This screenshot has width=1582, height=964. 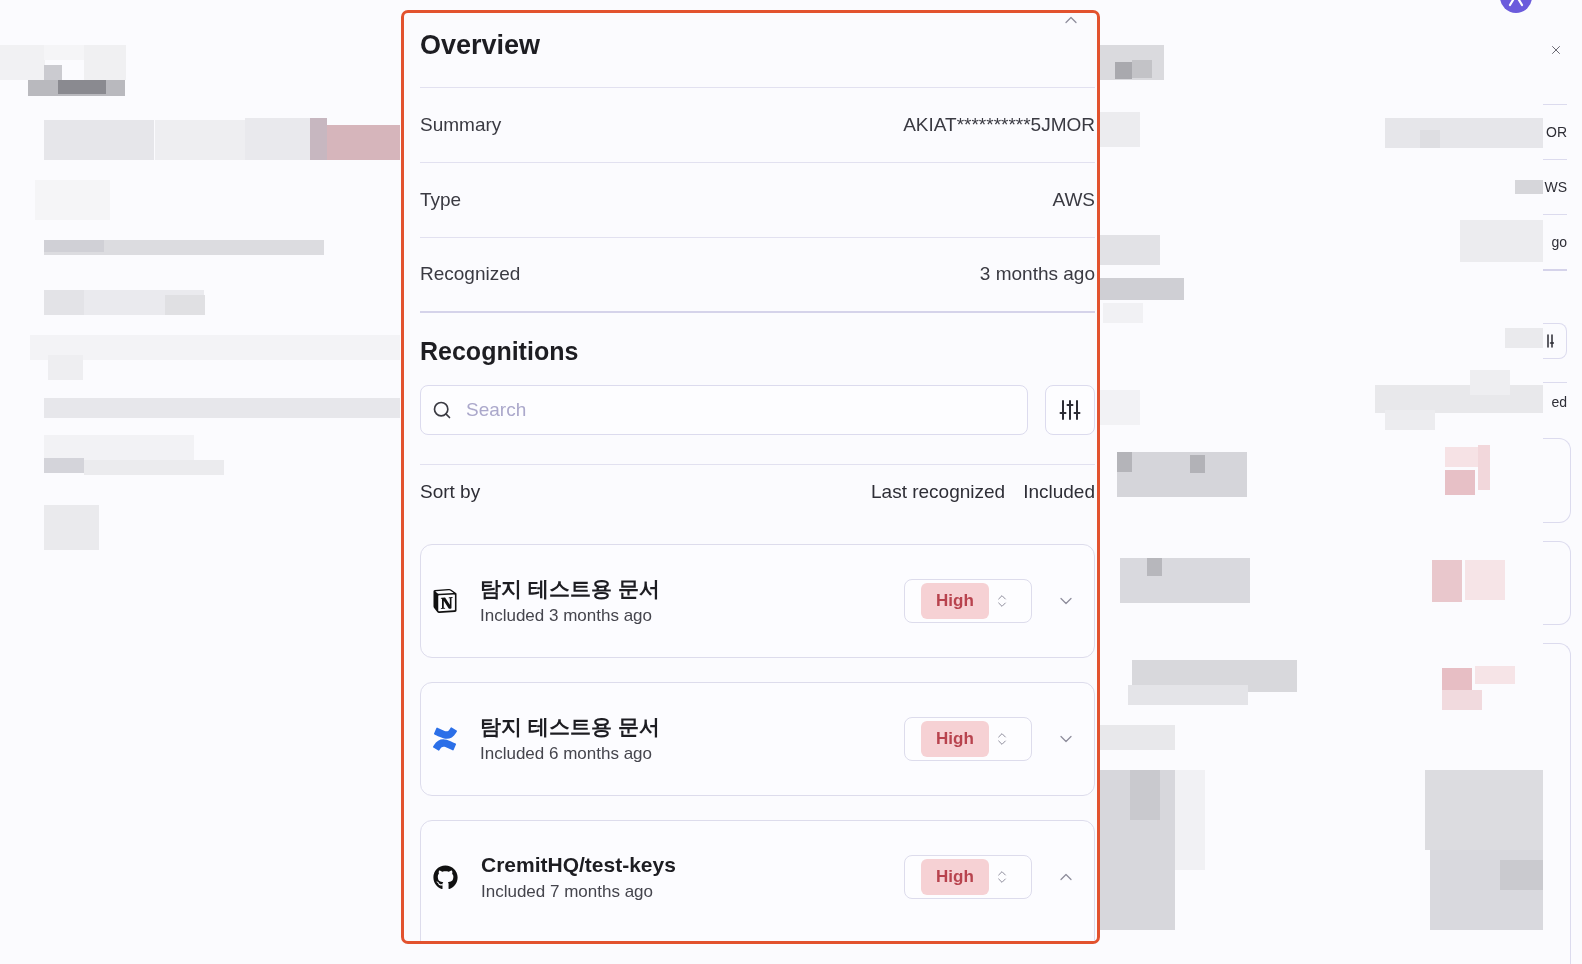 I want to click on filter-button, so click(x=1070, y=410).